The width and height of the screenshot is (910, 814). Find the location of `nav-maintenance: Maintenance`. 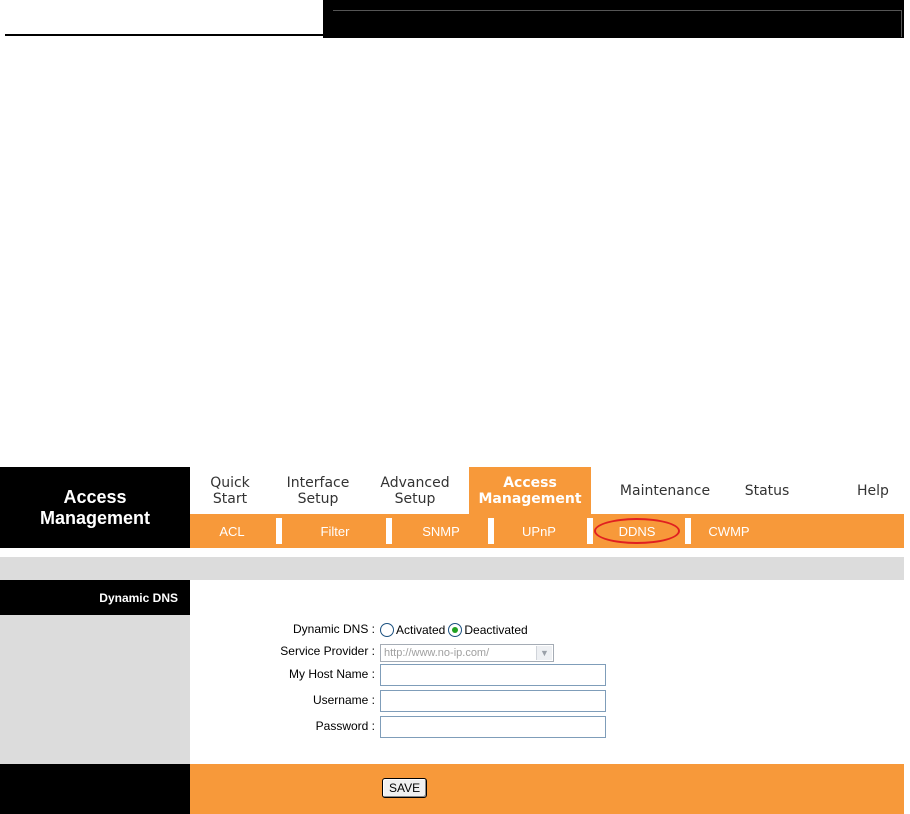

nav-maintenance: Maintenance is located at coordinates (665, 490).